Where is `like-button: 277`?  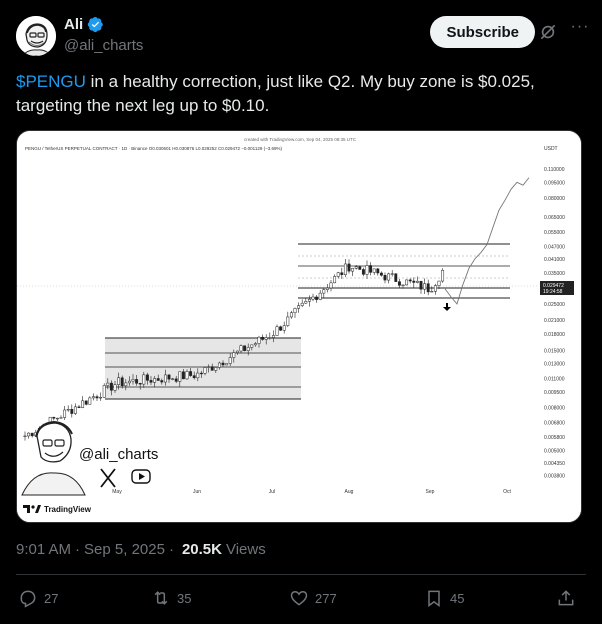 like-button: 277 is located at coordinates (313, 598).